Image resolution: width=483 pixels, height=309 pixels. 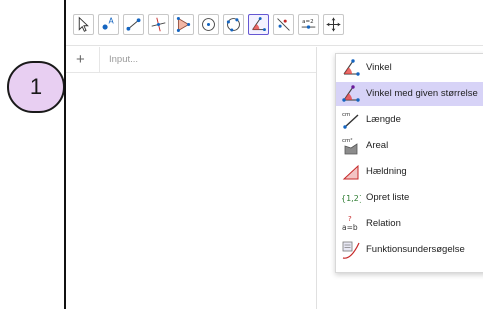 I want to click on menu-item-area: cm² Areal, so click(x=409, y=146).